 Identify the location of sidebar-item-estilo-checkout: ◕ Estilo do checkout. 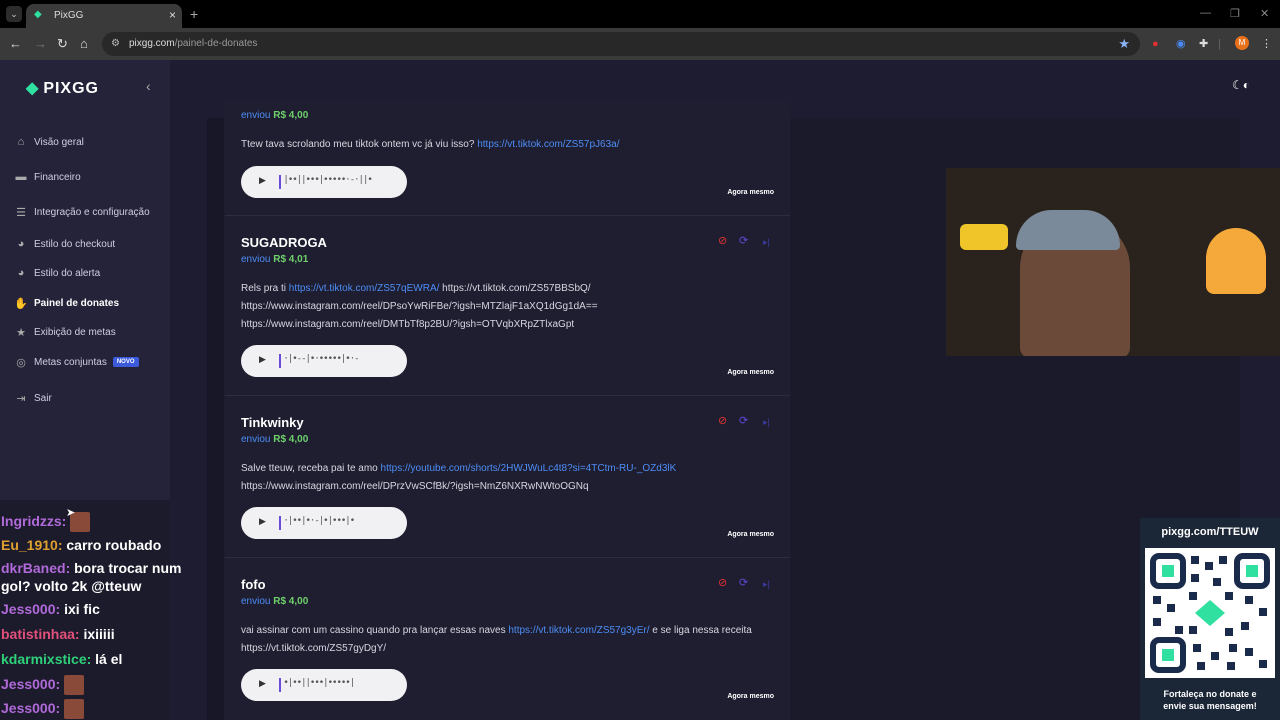
(65, 244).